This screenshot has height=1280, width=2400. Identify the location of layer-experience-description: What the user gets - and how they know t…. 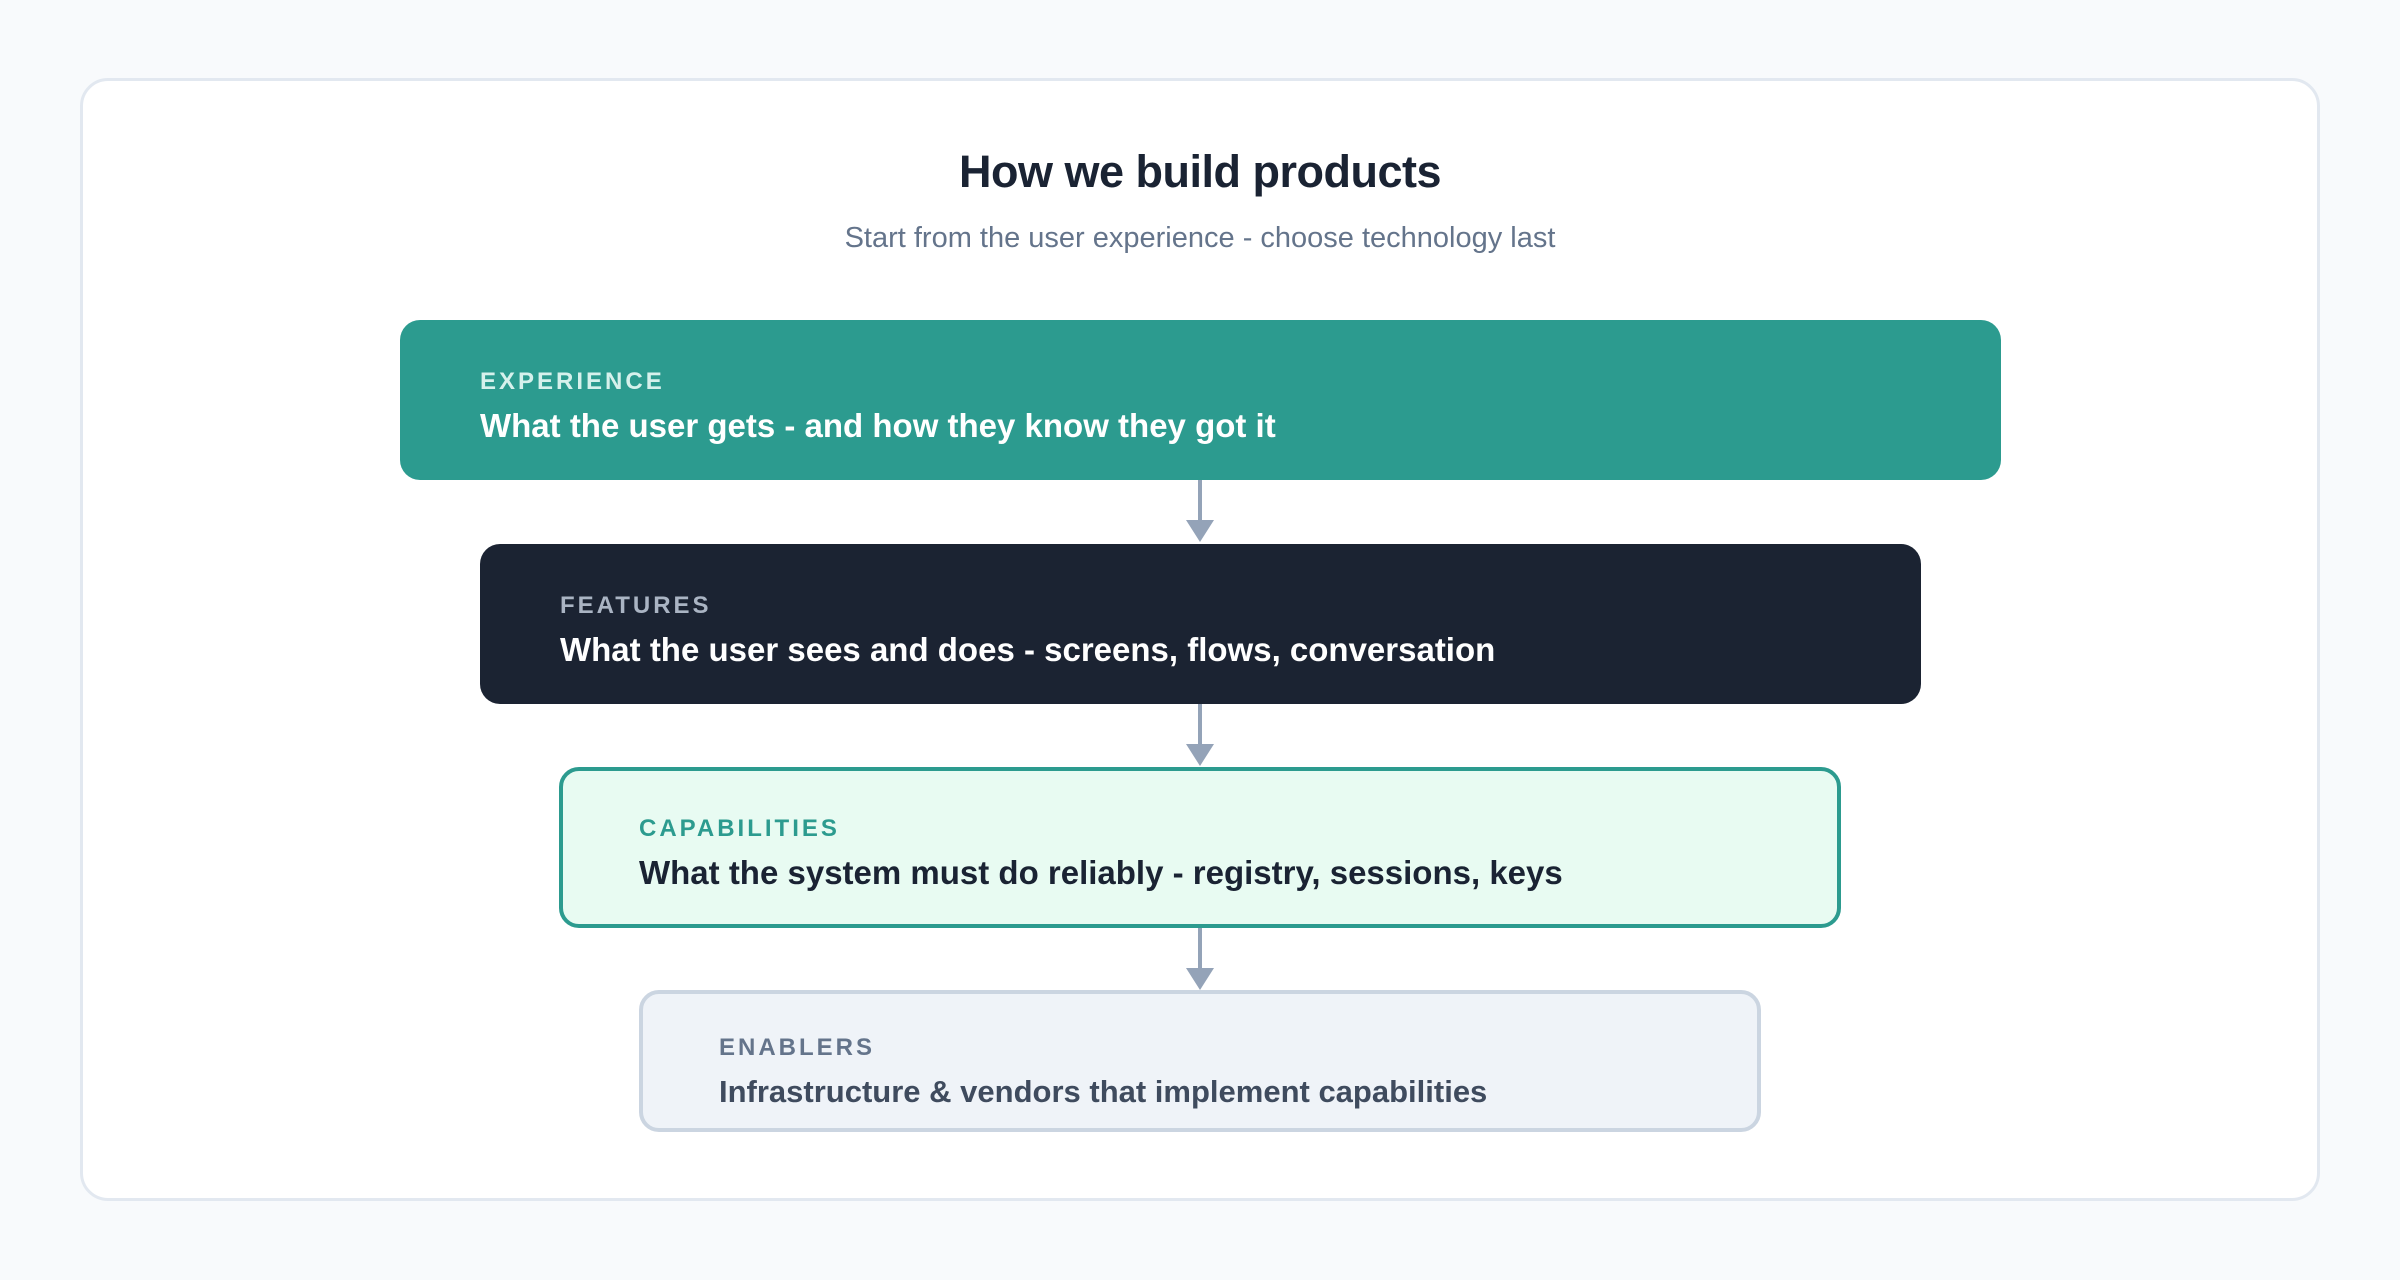
(878, 425).